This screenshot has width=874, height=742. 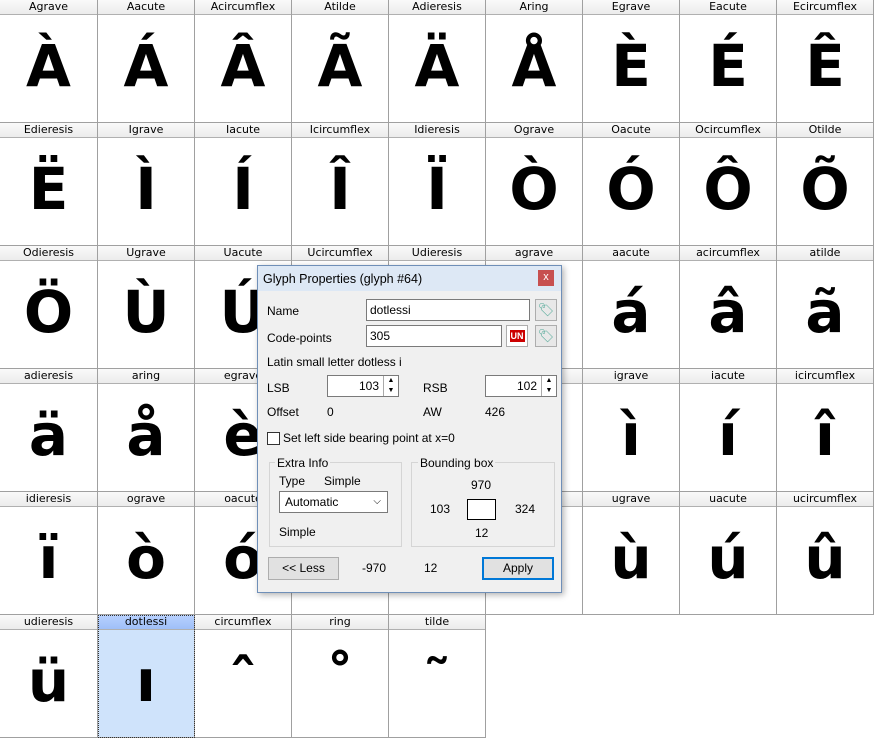 I want to click on glyph-label: ugrave, so click(x=631, y=499).